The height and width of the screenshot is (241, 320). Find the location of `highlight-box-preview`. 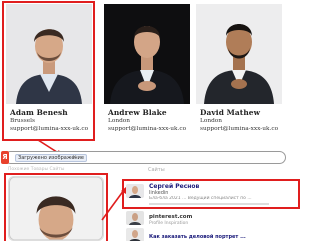

highlight-box-preview is located at coordinates (56, 207).